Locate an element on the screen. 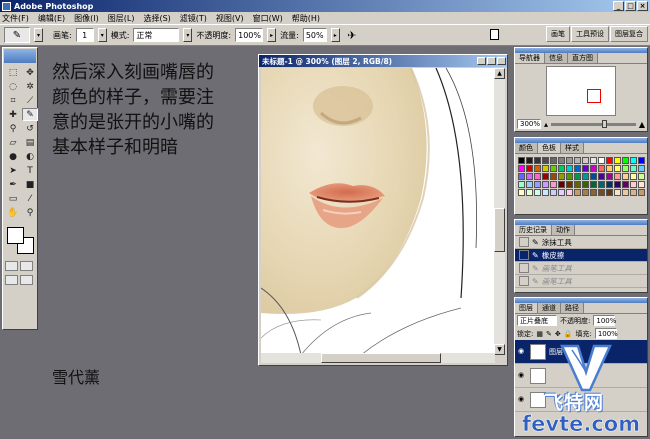 The image size is (650, 439). horizontal-scroll-thumb is located at coordinates (381, 358).